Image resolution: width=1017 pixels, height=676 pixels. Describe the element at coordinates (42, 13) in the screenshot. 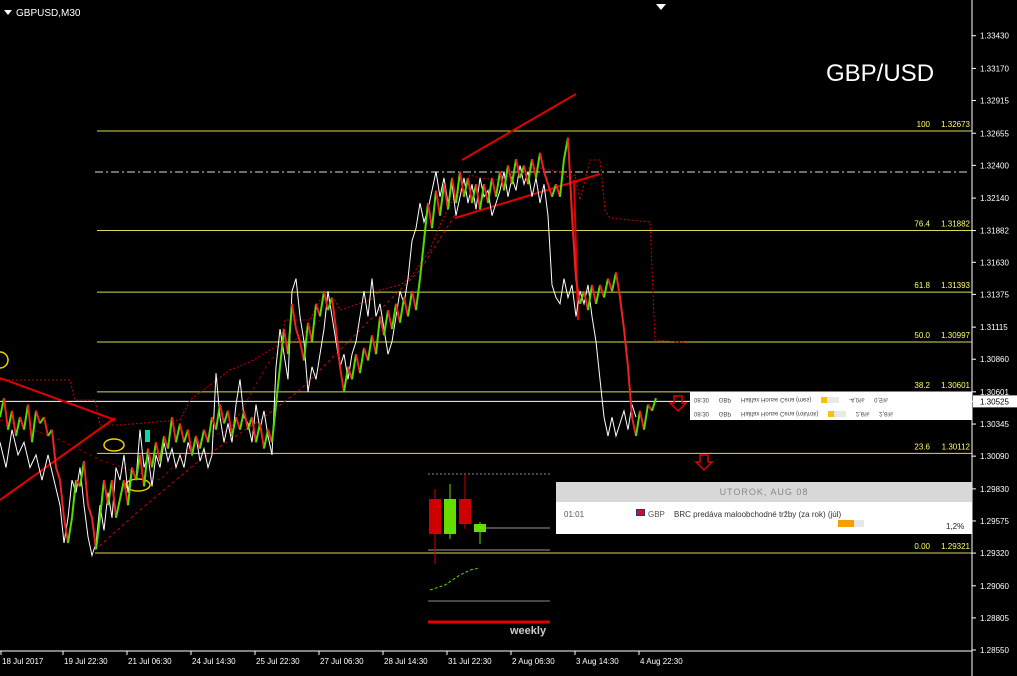

I see `symbol-label: GBPUSD,M30` at that location.